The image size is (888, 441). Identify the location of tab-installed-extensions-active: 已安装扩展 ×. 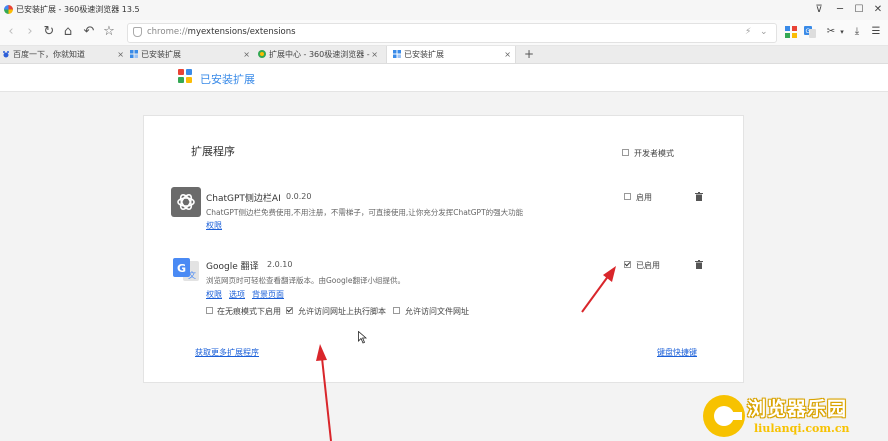
(451, 54).